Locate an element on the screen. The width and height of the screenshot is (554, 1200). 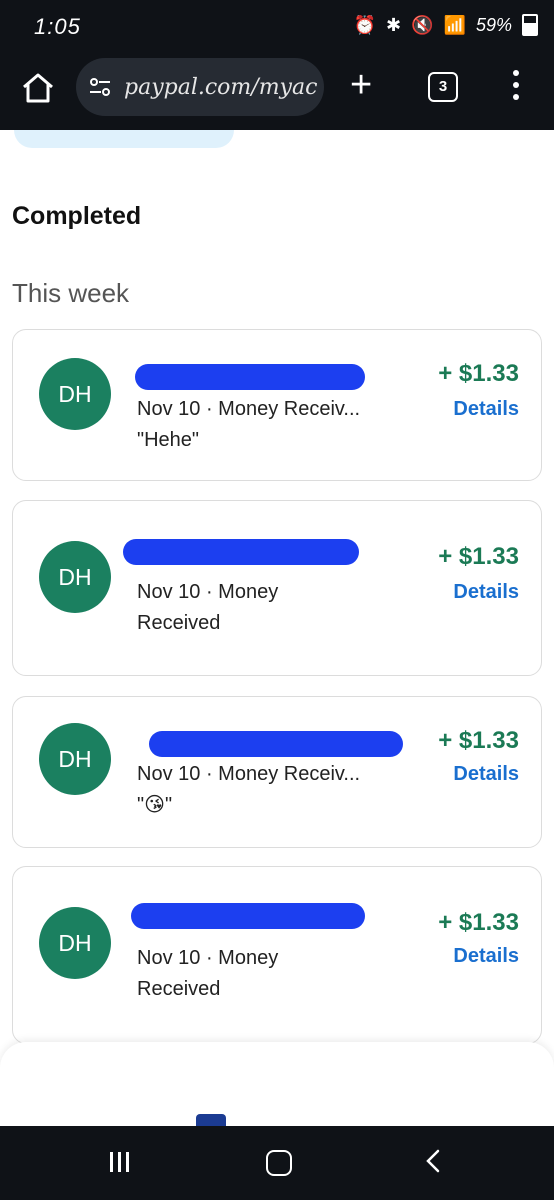
browser-toolbar: paypal.com/myac + 3 is located at coordinates (277, 91).